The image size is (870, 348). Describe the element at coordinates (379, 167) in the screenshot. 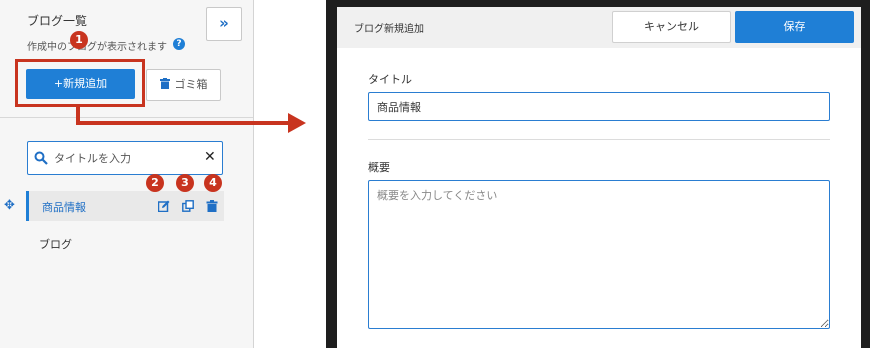

I see `summary-field-label: 概要` at that location.